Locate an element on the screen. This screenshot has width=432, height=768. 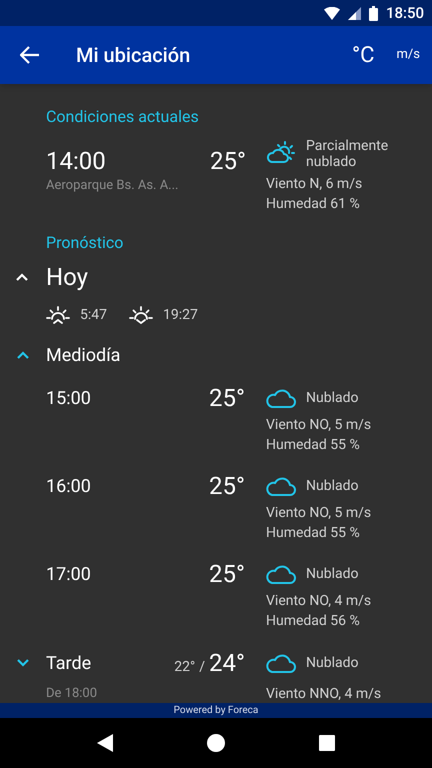
battery-icon is located at coordinates (373, 13).